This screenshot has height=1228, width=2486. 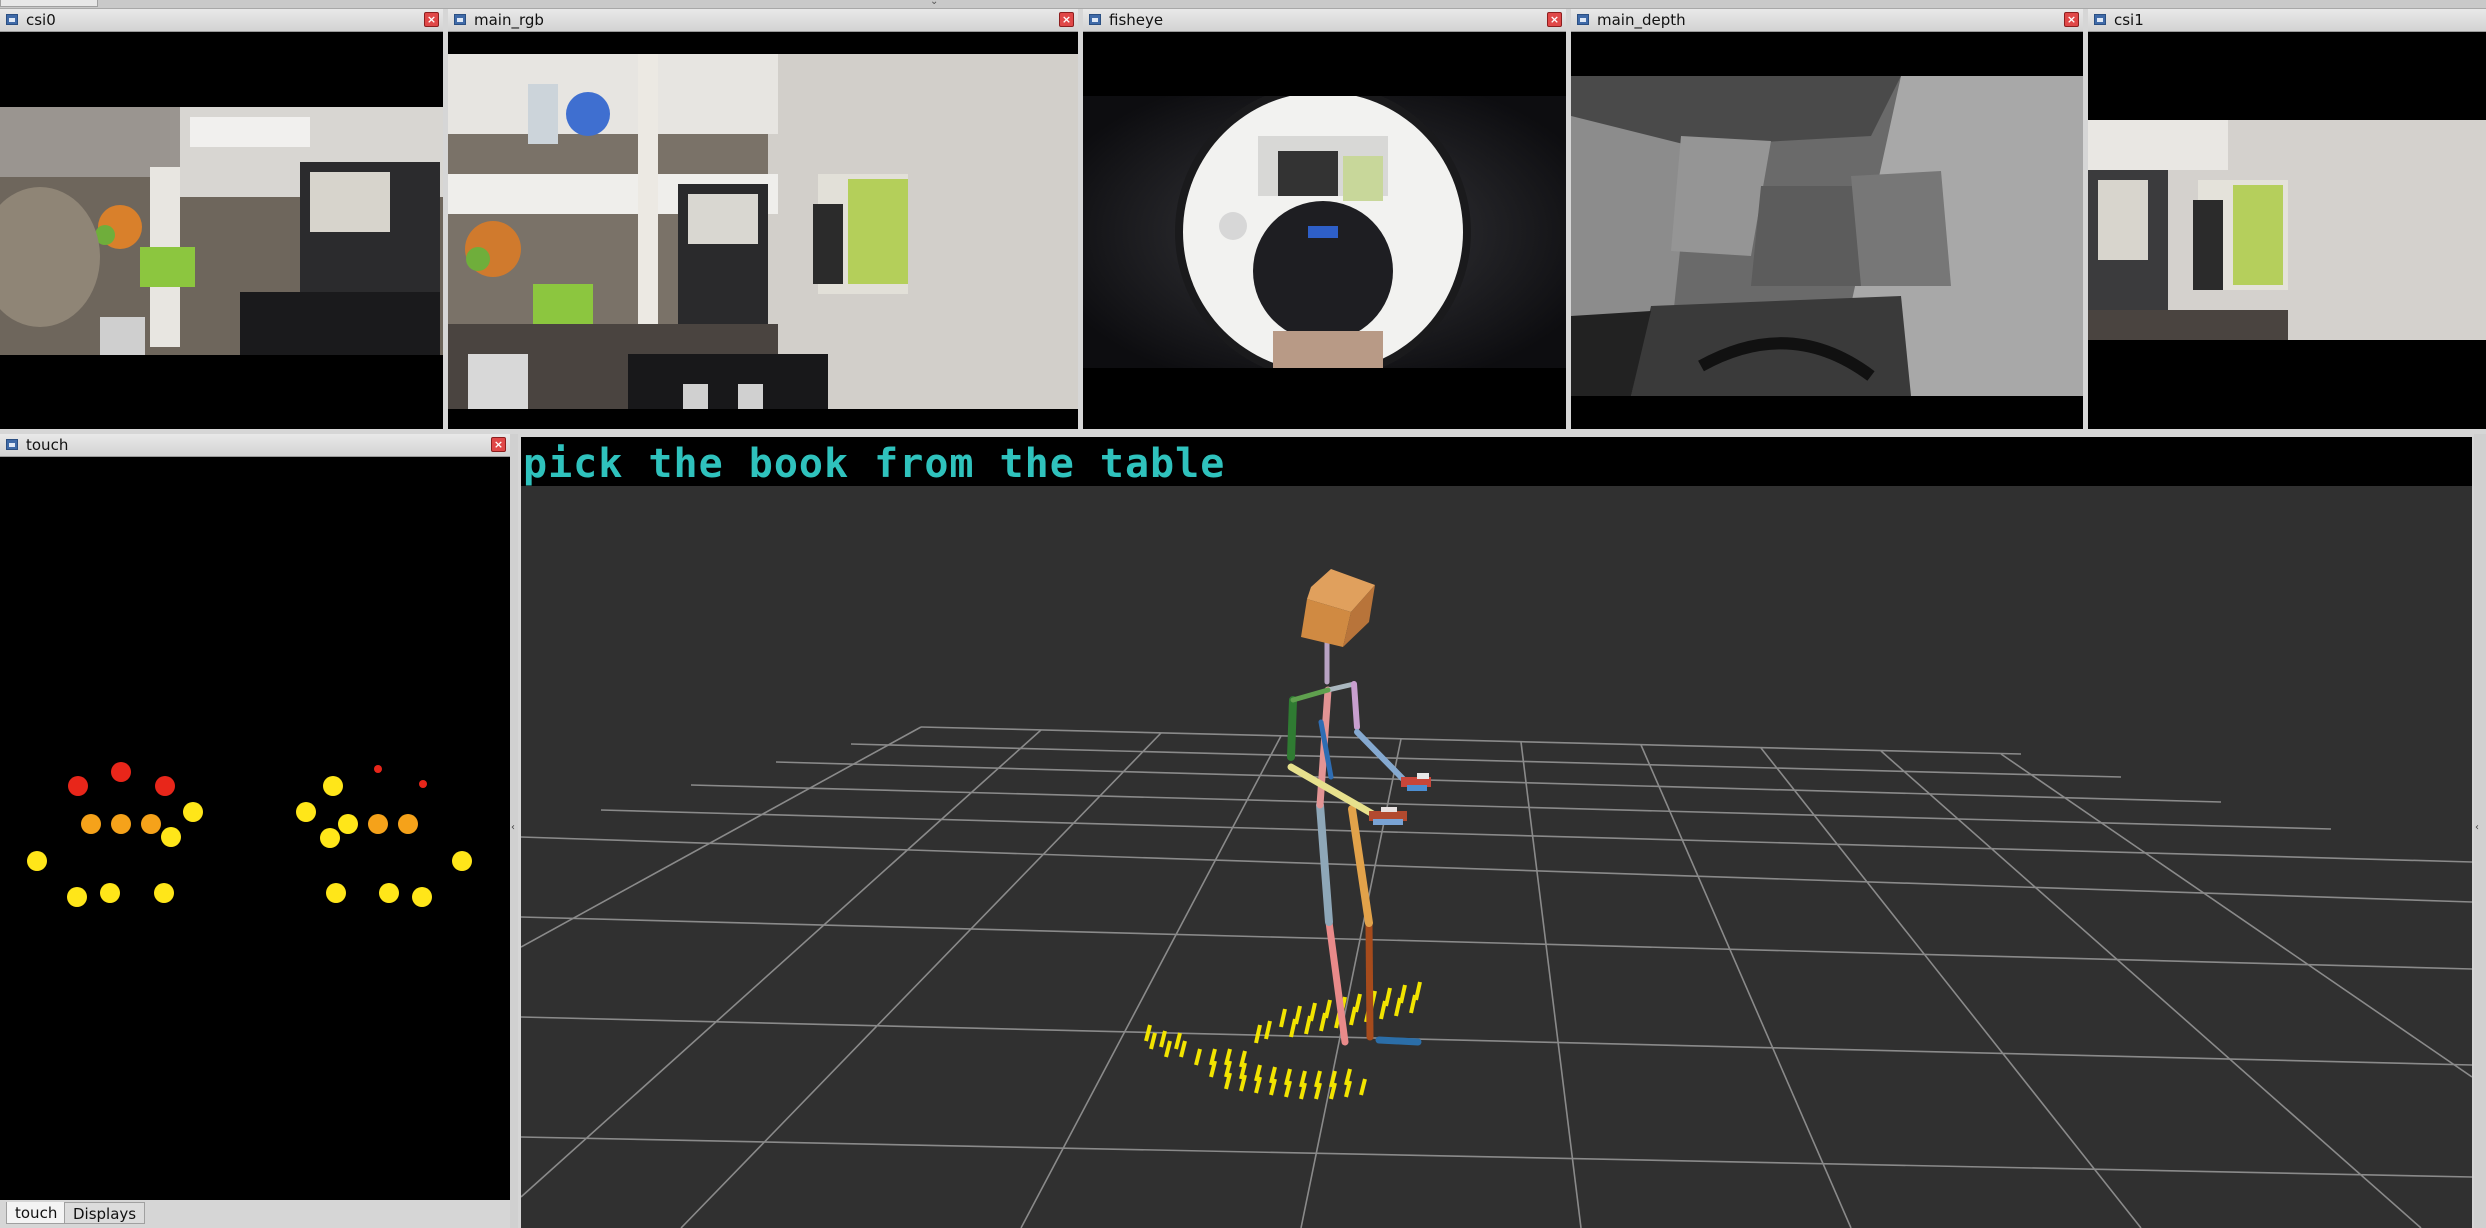 I want to click on panel-title: csi0, so click(x=41, y=20).